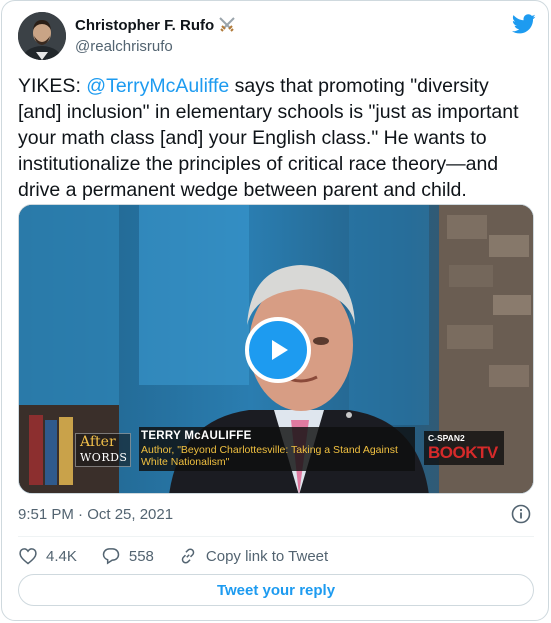 Image resolution: width=551 pixels, height=623 pixels. I want to click on name-row: Christopher F. Rufo, so click(155, 25).